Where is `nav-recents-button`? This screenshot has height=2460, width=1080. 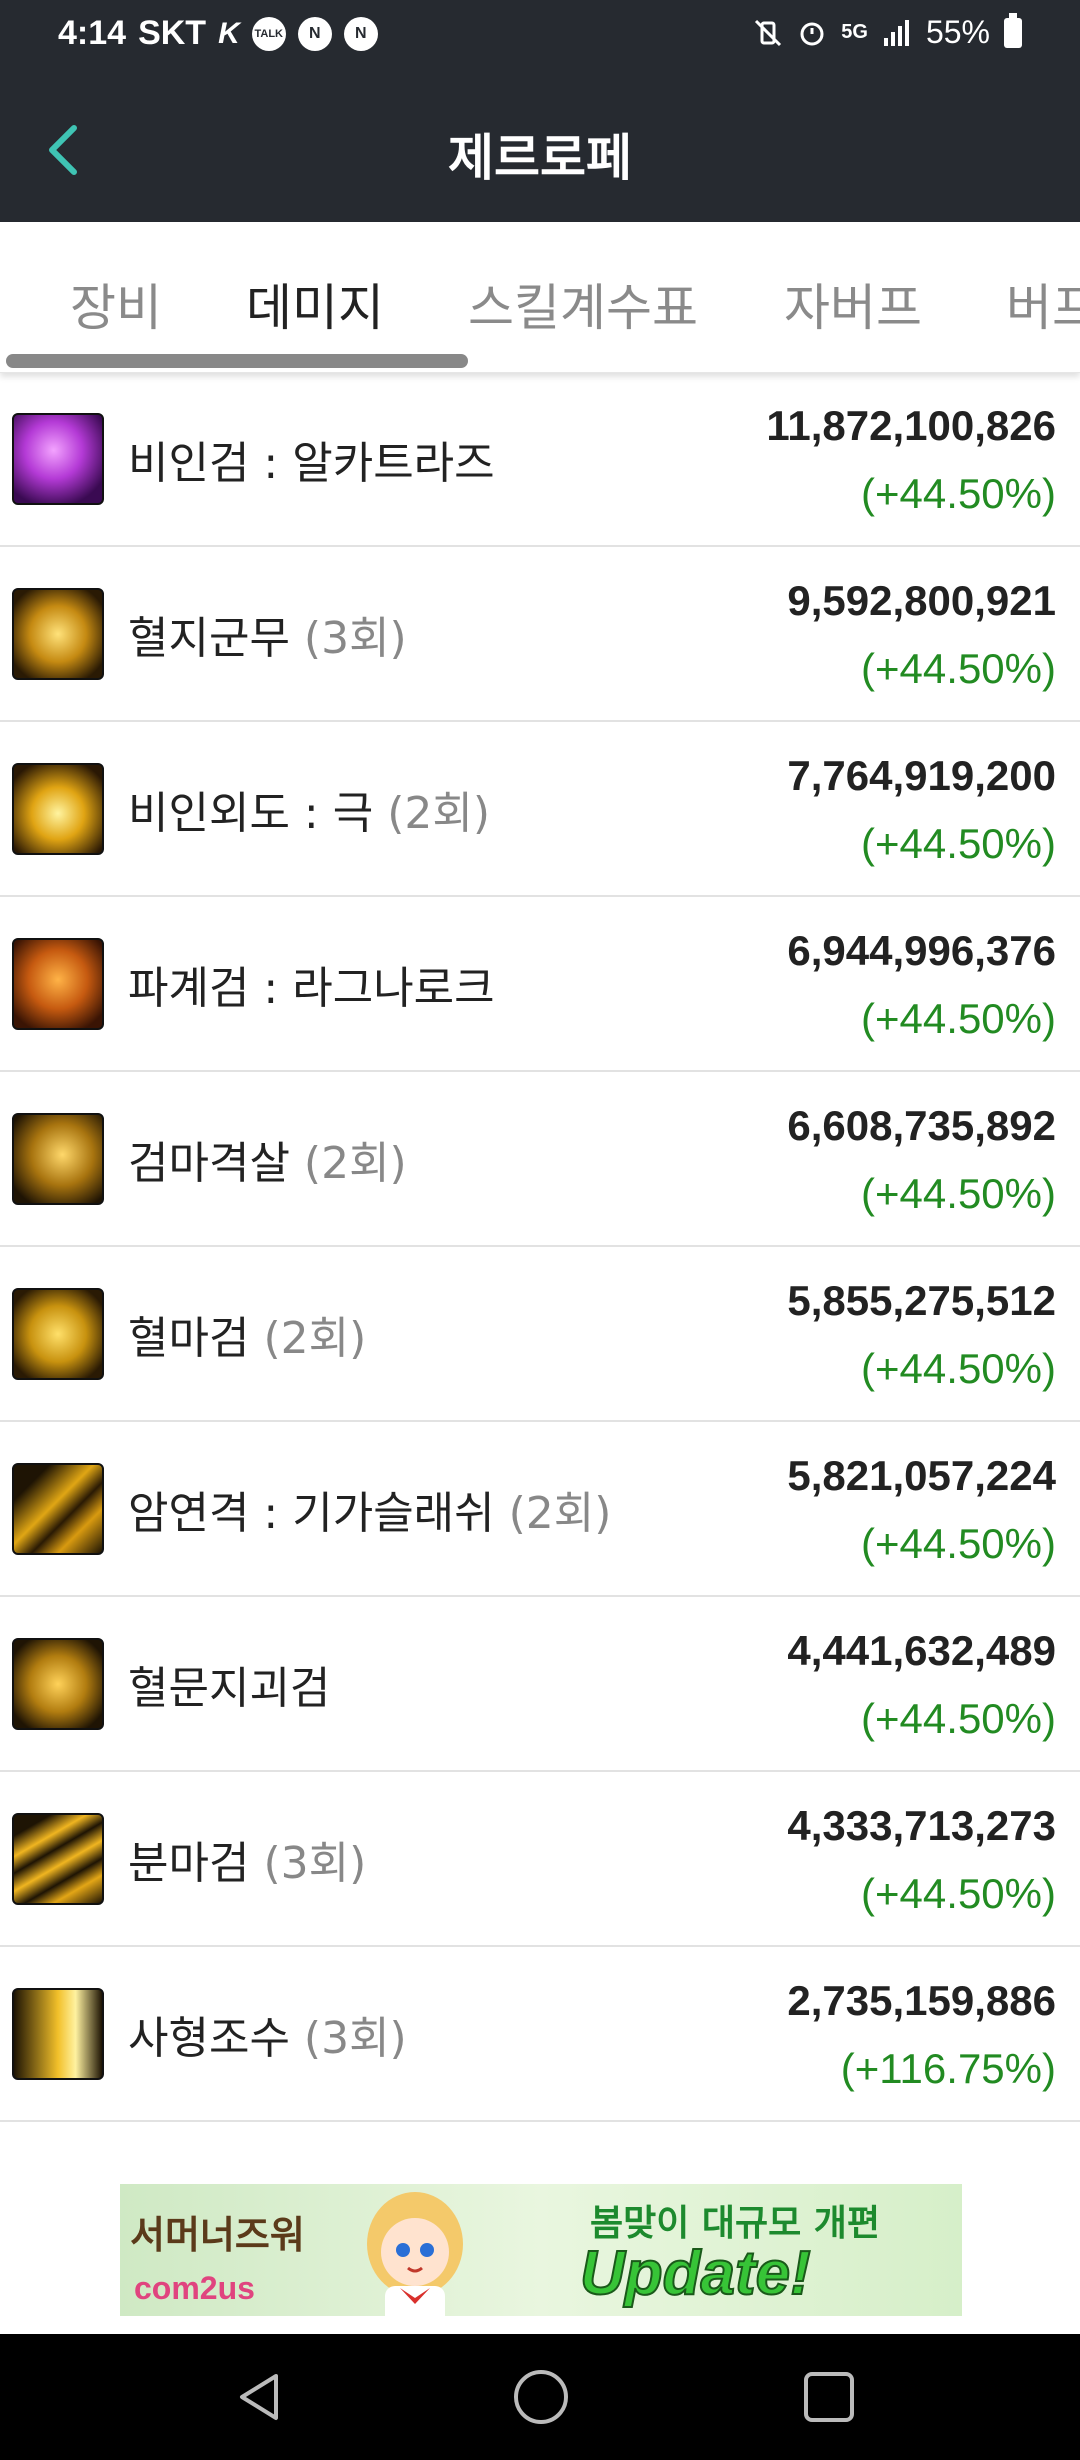
nav-recents-button is located at coordinates (829, 2397).